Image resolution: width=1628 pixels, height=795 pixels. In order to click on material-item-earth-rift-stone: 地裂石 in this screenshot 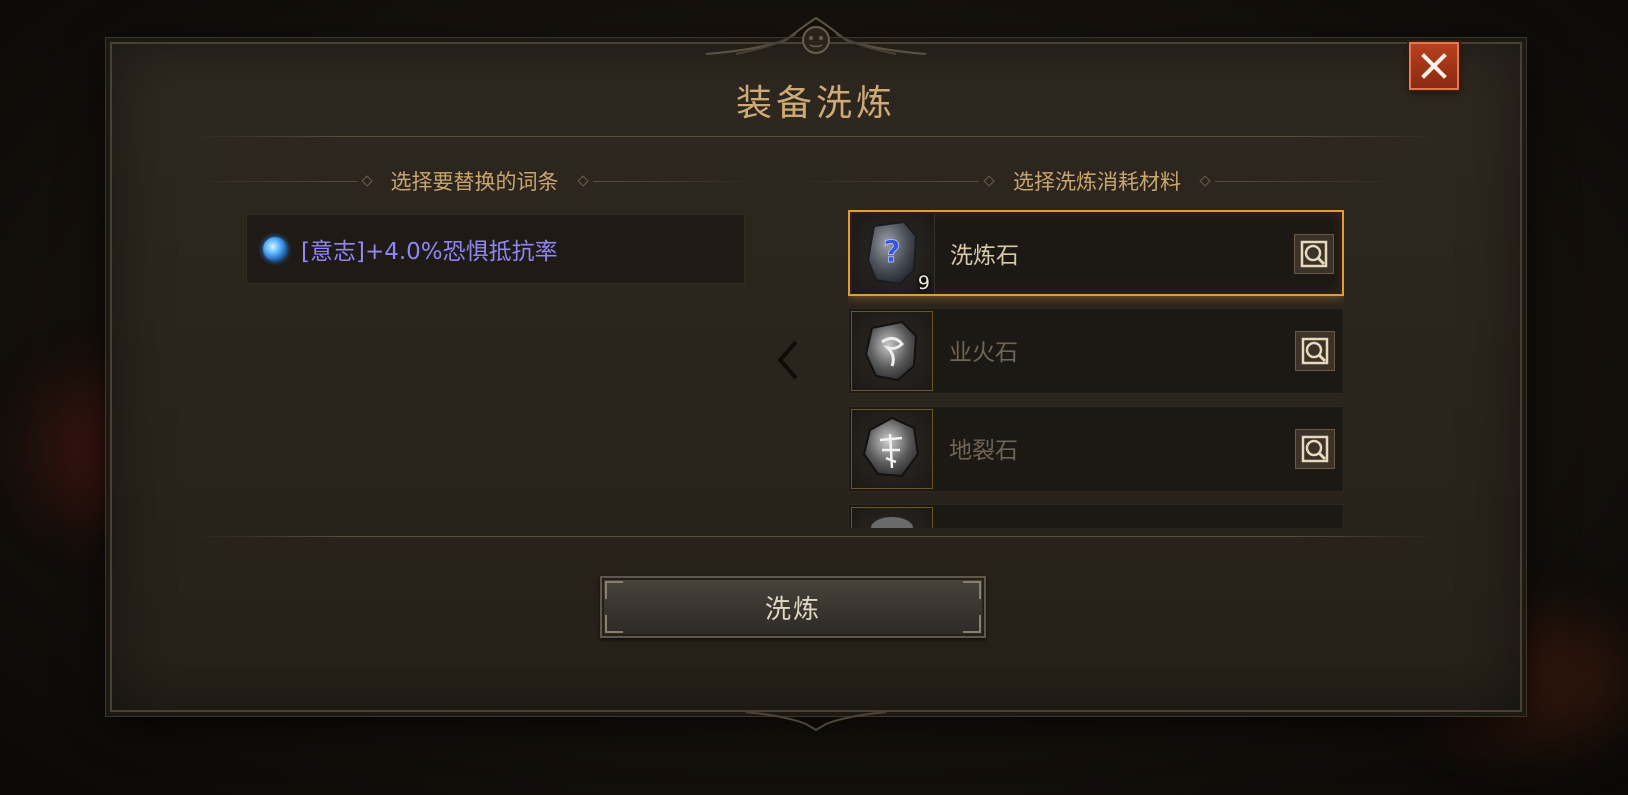, I will do `click(1096, 449)`.